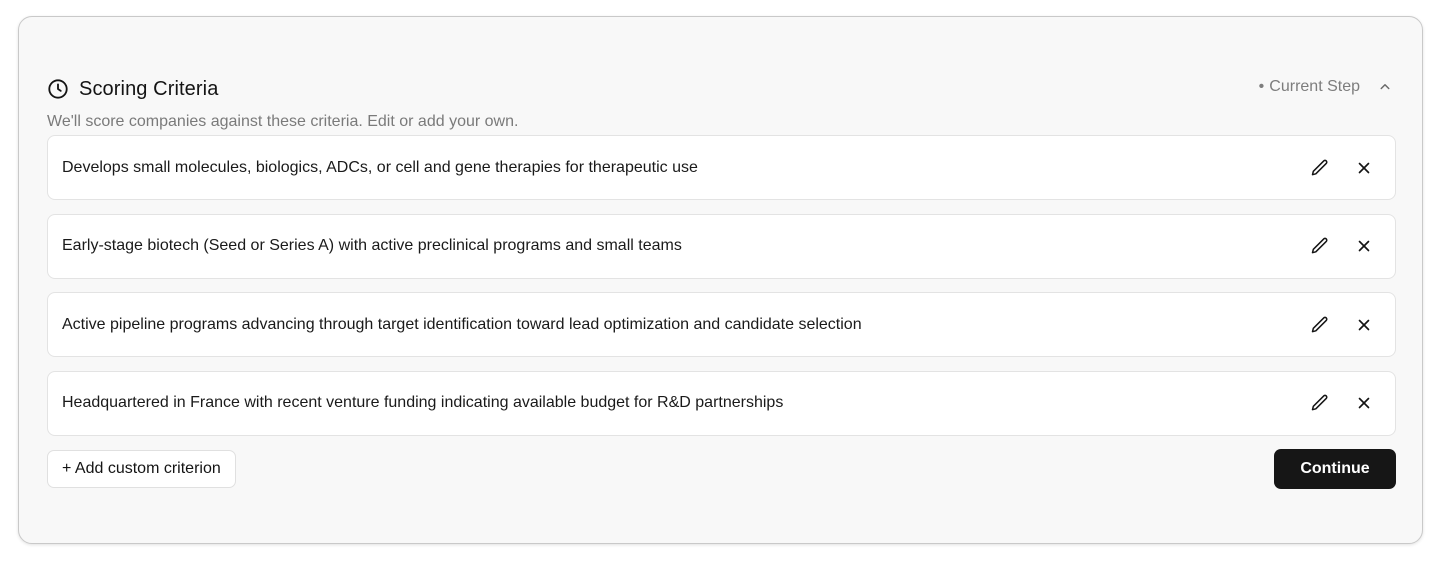 The image size is (1441, 566). Describe the element at coordinates (58, 89) in the screenshot. I see `clock-icon` at that location.